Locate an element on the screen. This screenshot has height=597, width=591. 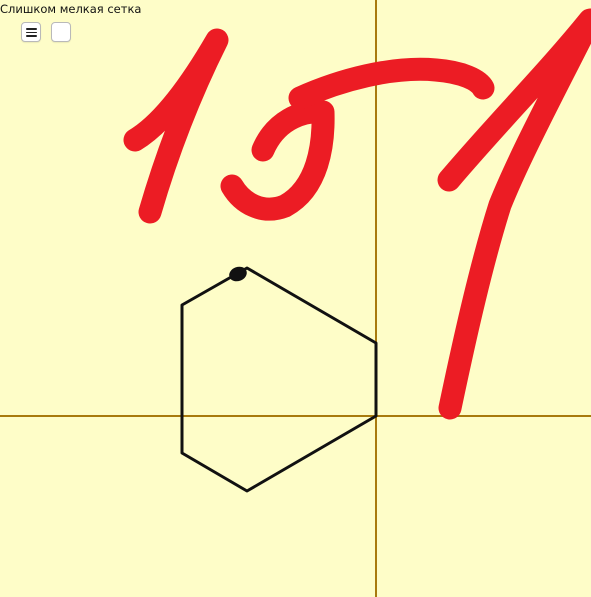
menu-button is located at coordinates (31, 32).